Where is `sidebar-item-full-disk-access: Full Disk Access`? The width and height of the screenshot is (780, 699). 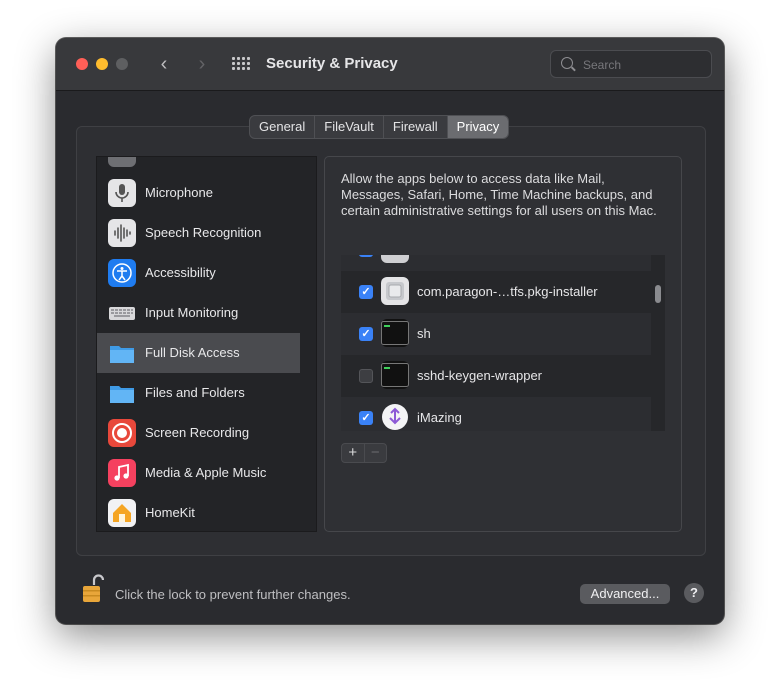 sidebar-item-full-disk-access: Full Disk Access is located at coordinates (198, 353).